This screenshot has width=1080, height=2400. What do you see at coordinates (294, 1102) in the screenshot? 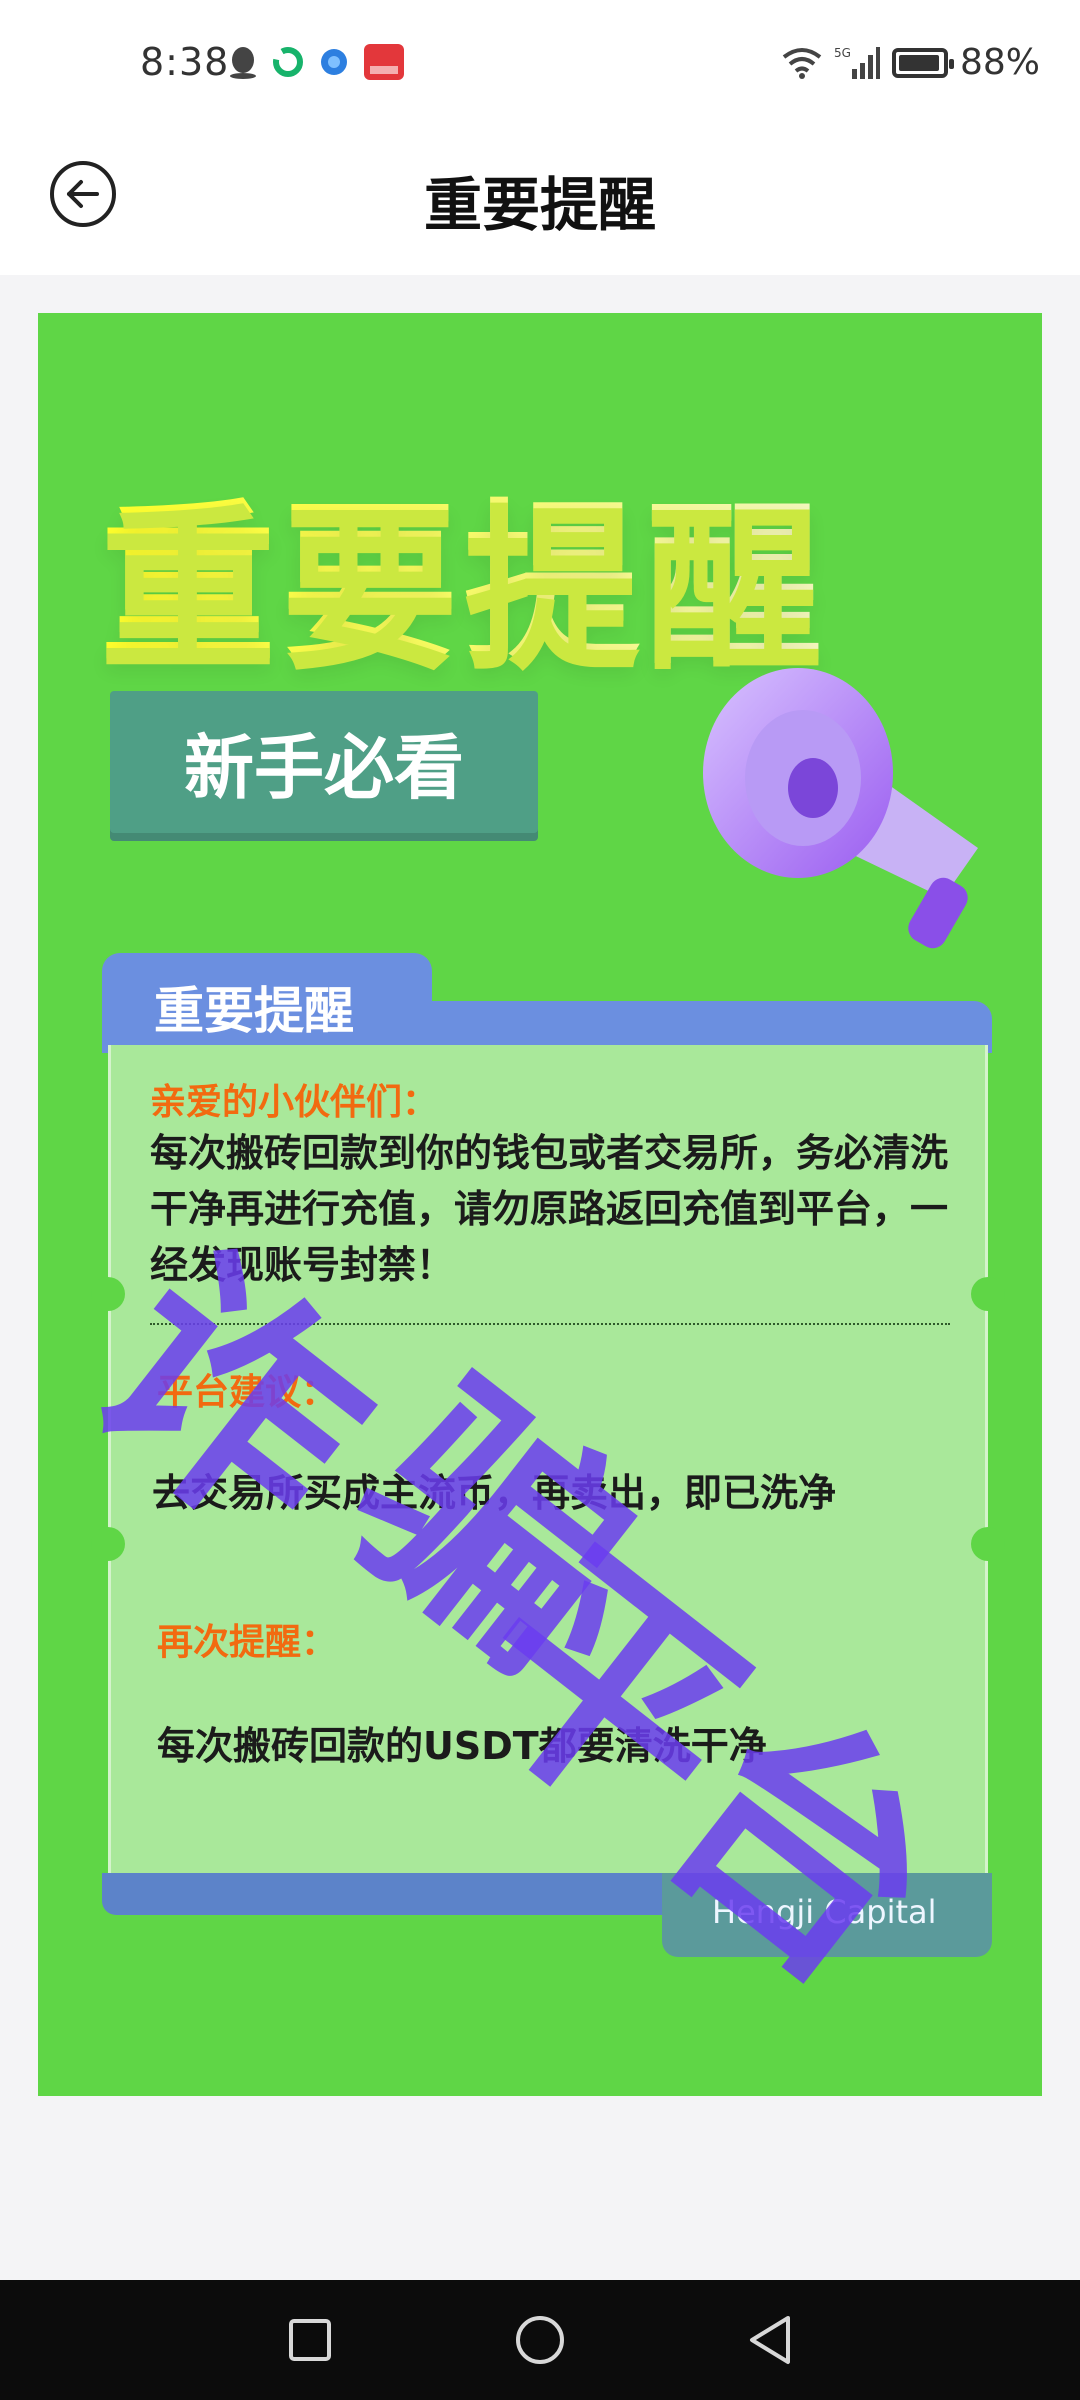
I see `greeting-label: 亲爱的小伙伴们：` at bounding box center [294, 1102].